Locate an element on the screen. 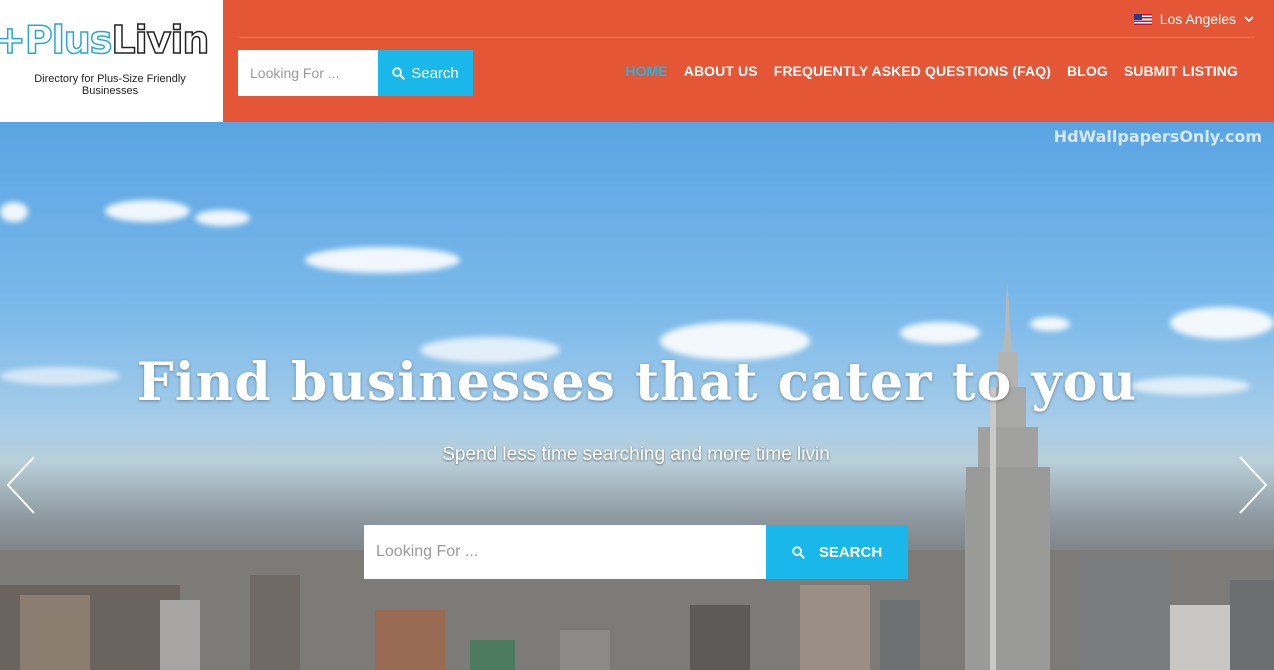 The height and width of the screenshot is (670, 1274). header-search-label: Search is located at coordinates (435, 73).